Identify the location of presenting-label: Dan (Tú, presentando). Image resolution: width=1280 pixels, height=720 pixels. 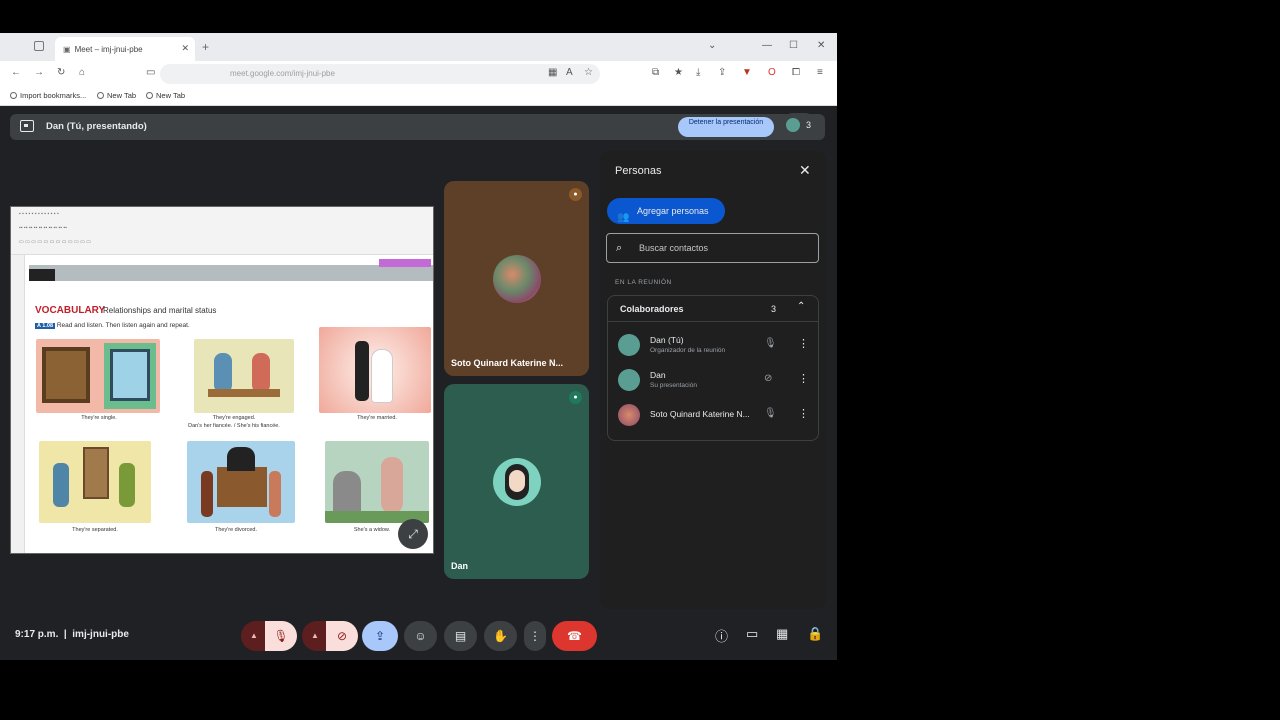
(96, 126).